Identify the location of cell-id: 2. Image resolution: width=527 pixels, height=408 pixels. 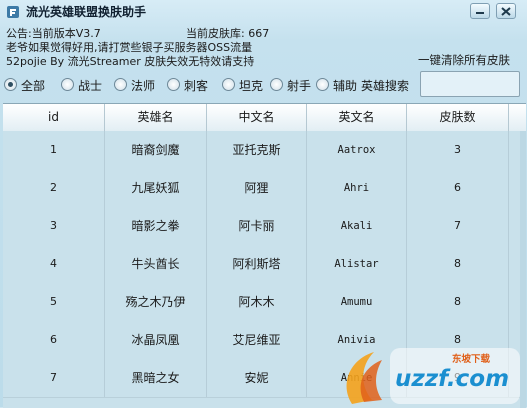
(54, 188).